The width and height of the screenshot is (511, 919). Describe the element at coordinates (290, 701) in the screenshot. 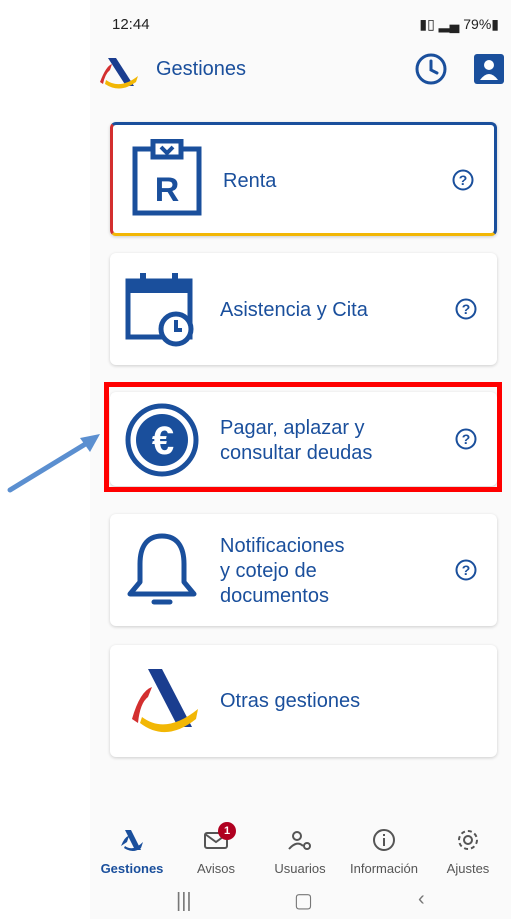

I see `card-label: Otras gestiones` at that location.